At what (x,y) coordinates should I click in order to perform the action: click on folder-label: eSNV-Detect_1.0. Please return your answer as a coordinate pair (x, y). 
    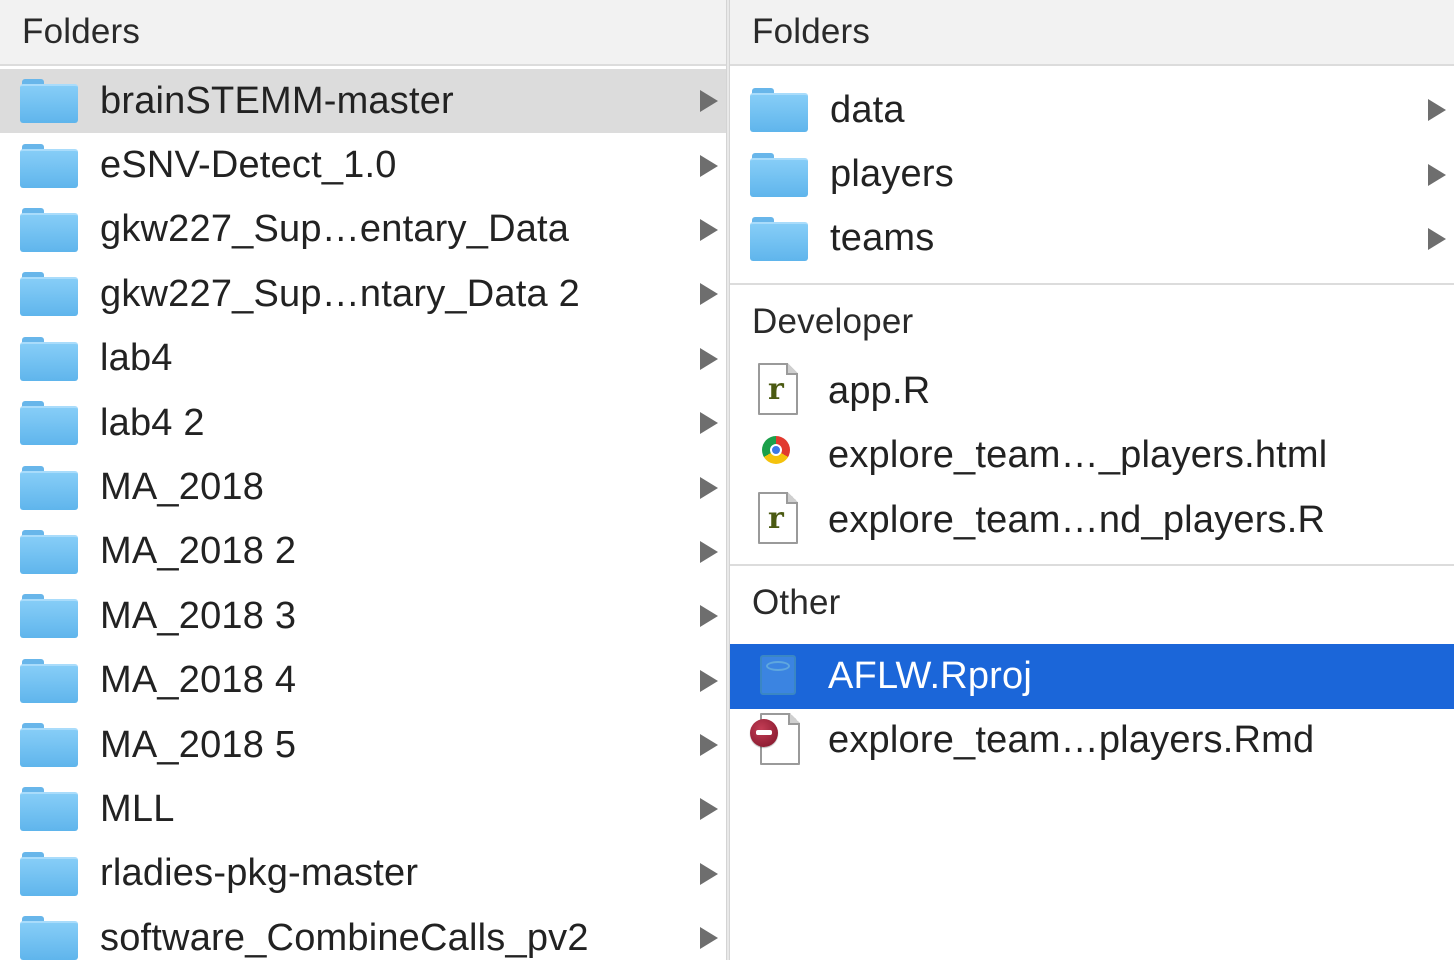
    Looking at the image, I should click on (248, 165).